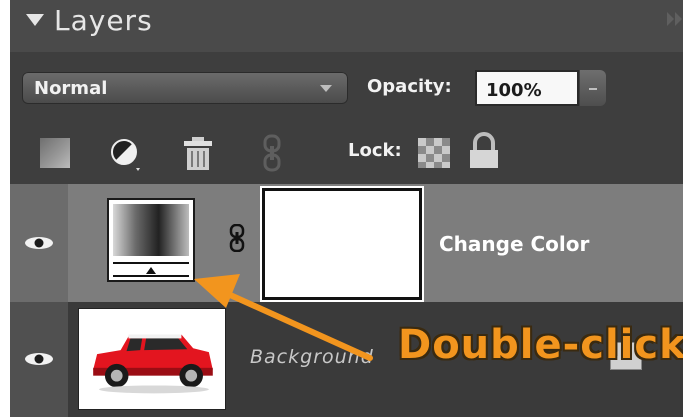 Image resolution: width=683 pixels, height=417 pixels. What do you see at coordinates (346, 153) in the screenshot?
I see `layer-toolbar: Lock:` at bounding box center [346, 153].